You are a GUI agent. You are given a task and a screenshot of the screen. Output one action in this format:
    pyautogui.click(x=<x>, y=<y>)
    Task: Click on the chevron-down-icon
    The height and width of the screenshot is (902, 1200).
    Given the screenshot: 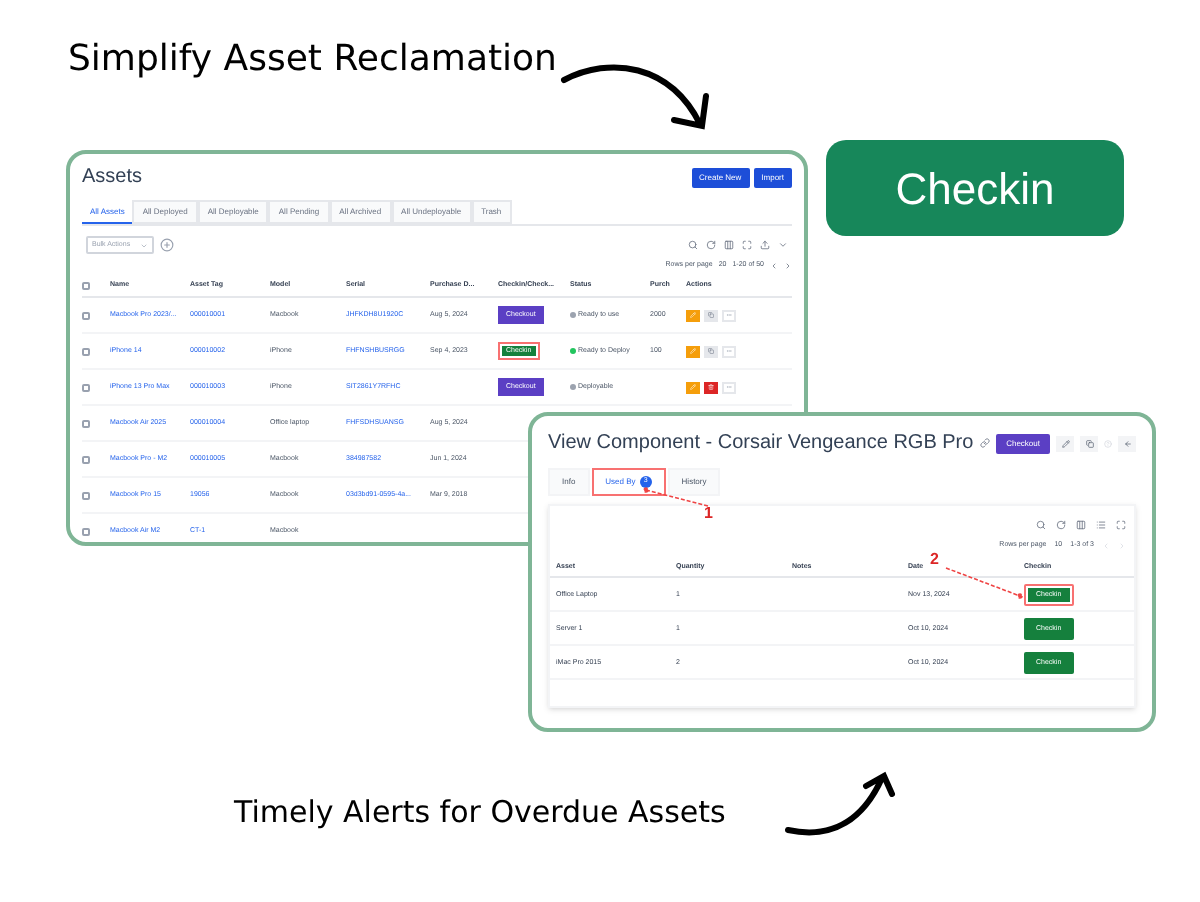 What is the action you would take?
    pyautogui.click(x=783, y=245)
    